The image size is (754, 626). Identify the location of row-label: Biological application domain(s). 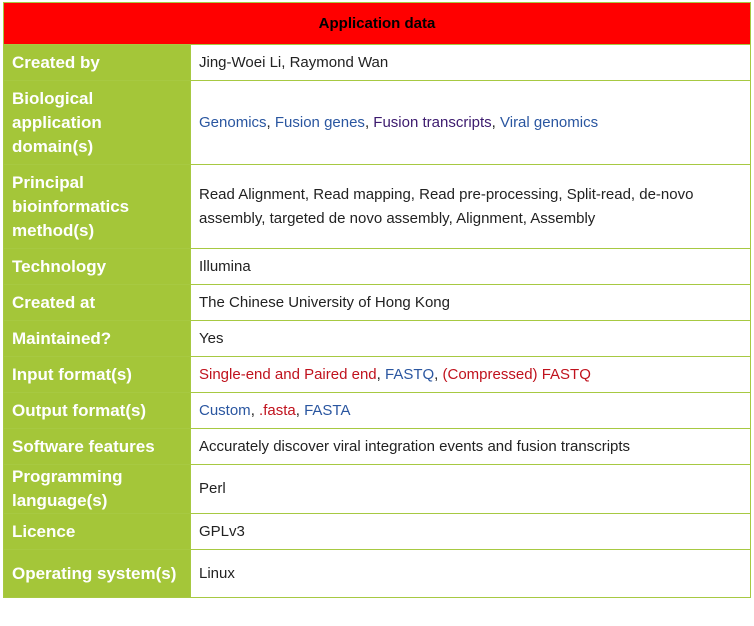
(97, 122).